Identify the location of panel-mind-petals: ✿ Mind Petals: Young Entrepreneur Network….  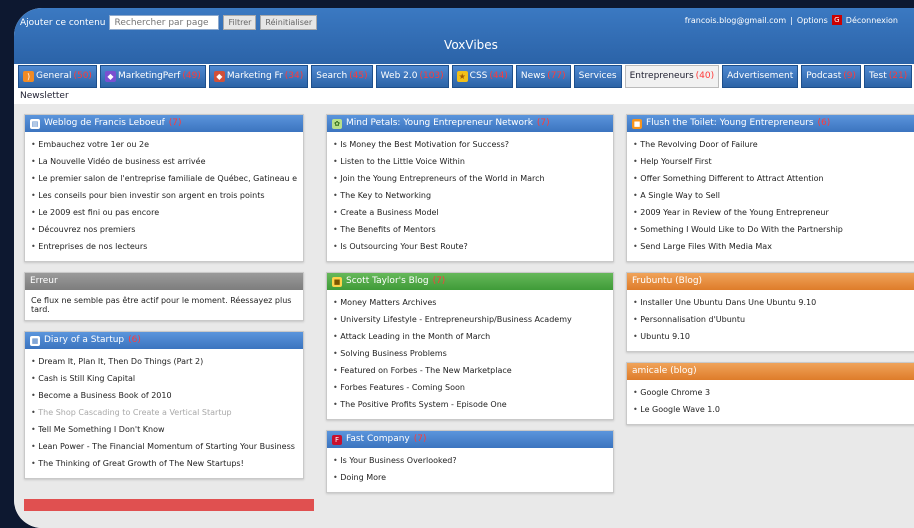
(470, 188).